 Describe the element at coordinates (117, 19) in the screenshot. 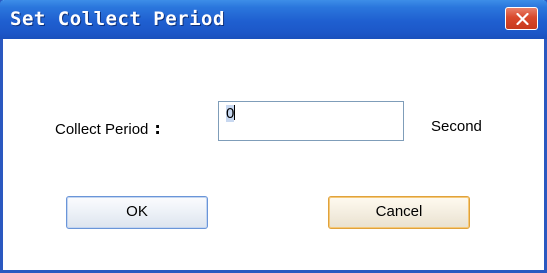

I see `window-title: Set Collect Period` at that location.